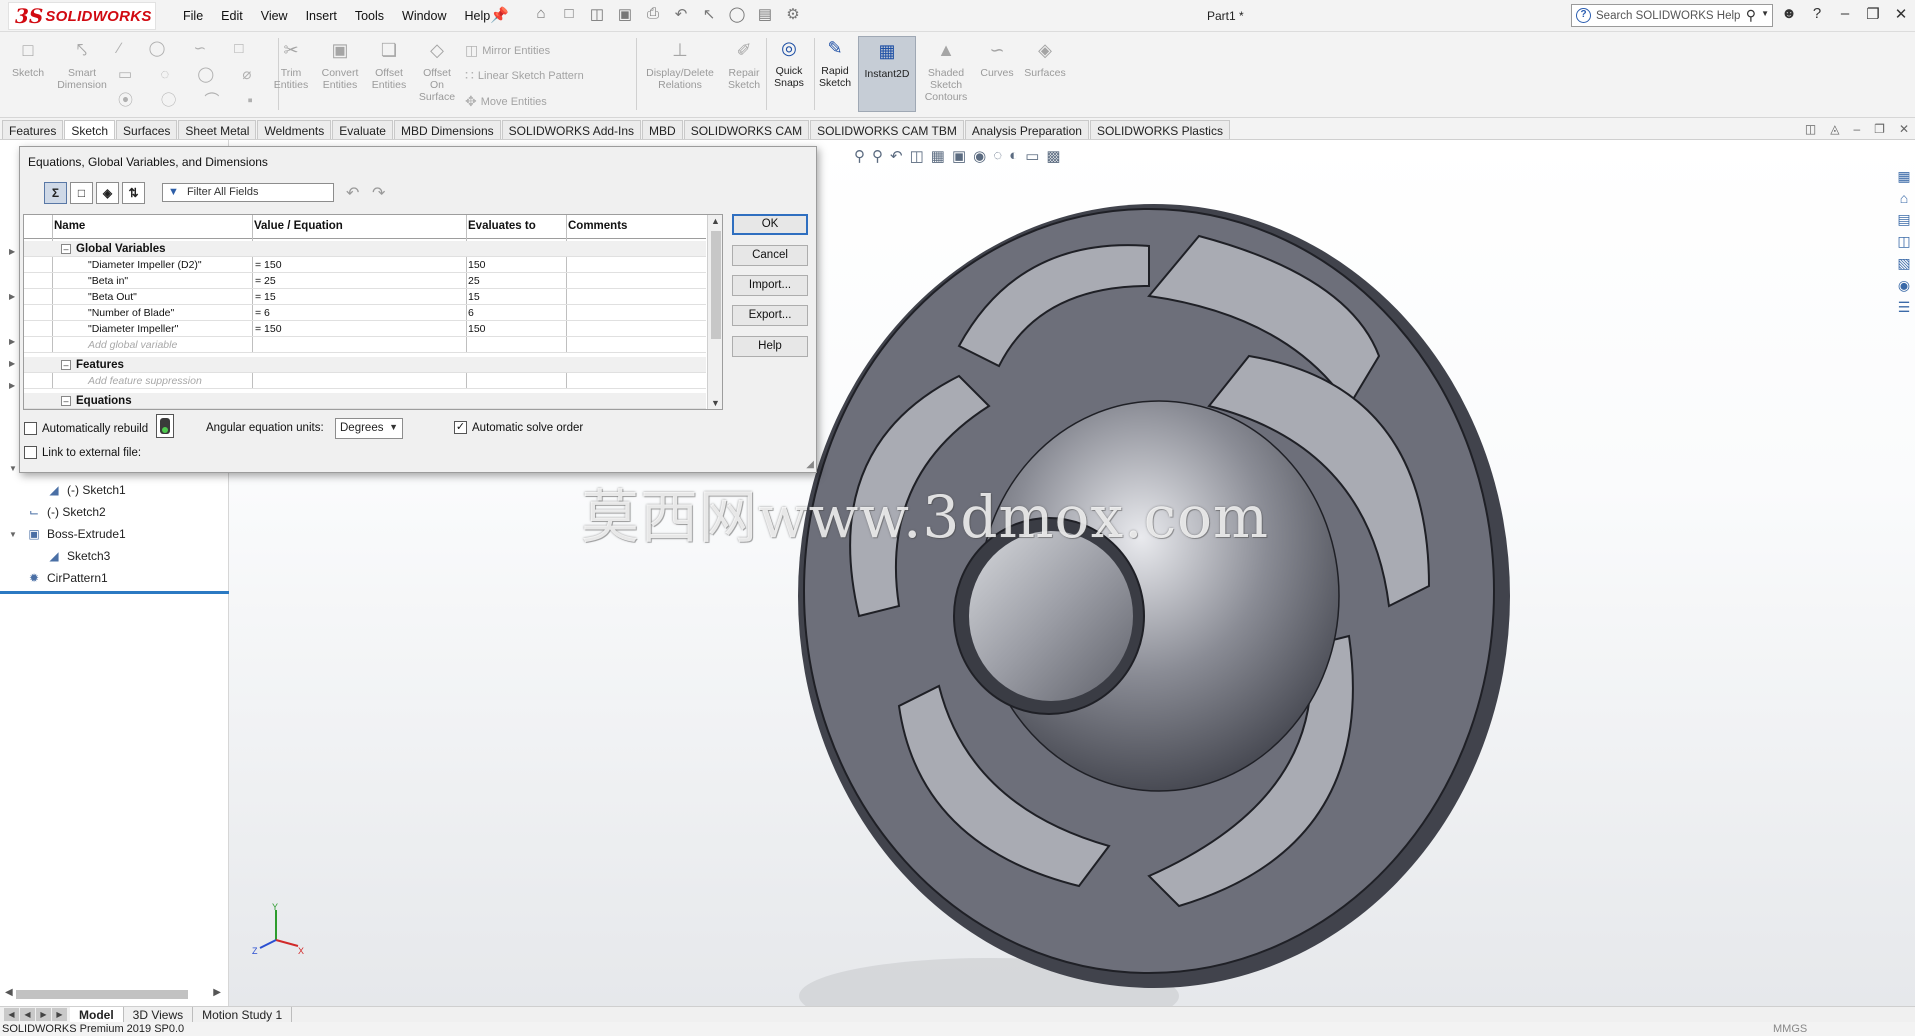  I want to click on tree-item-boss-extrude1: ▣ Boss-Extrude1, so click(75, 534).